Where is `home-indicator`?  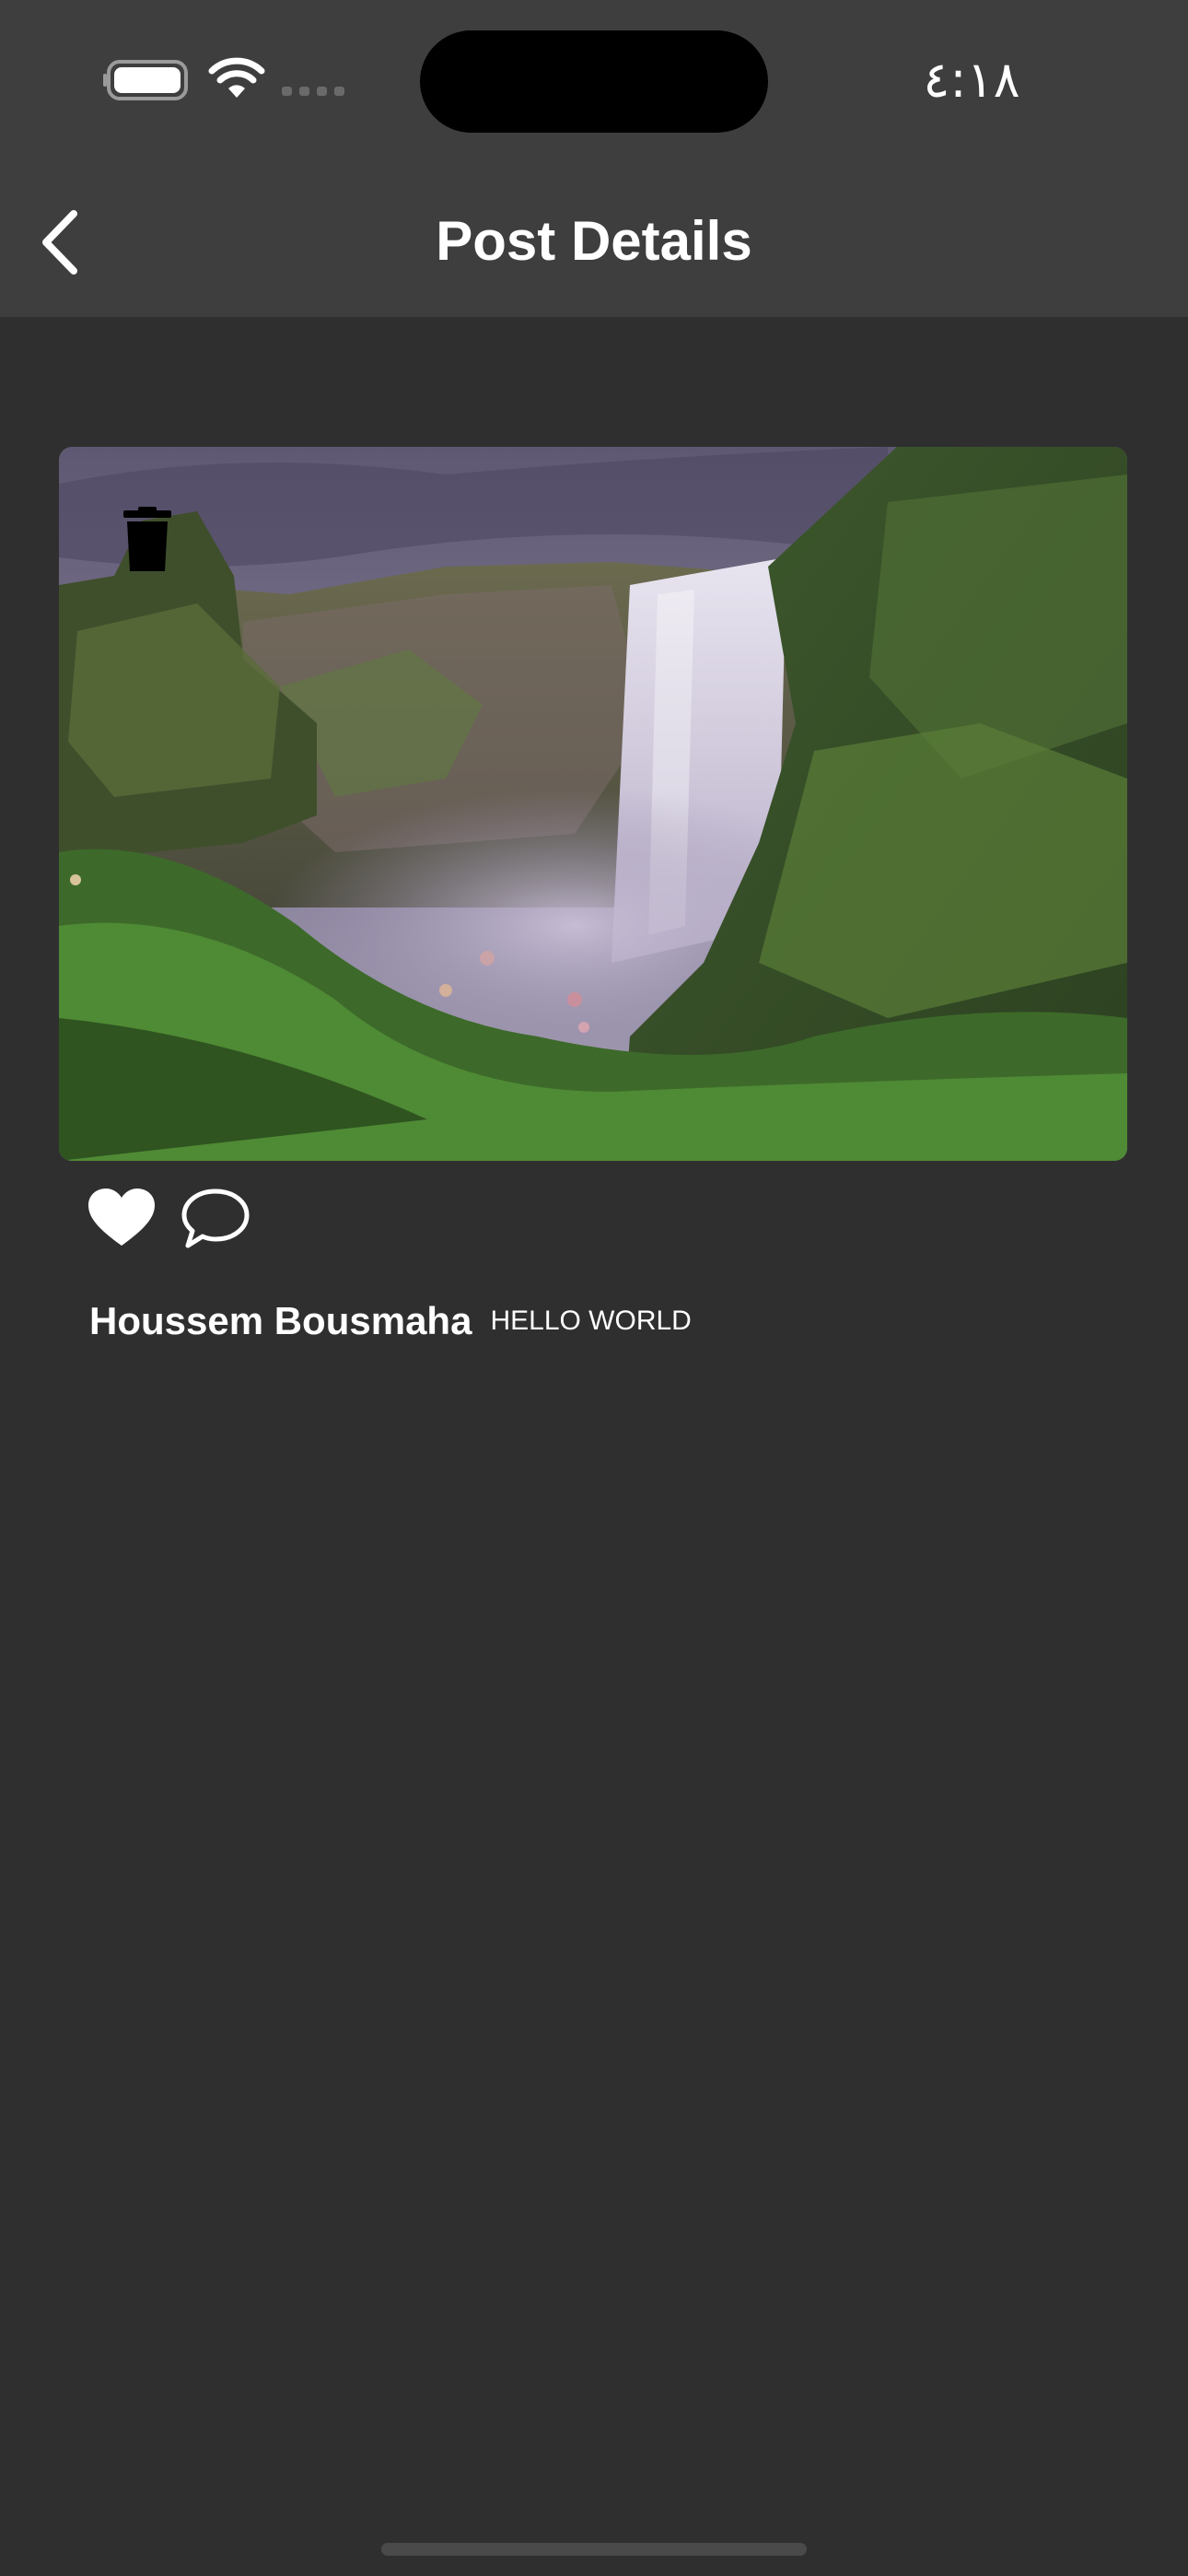 home-indicator is located at coordinates (594, 2549).